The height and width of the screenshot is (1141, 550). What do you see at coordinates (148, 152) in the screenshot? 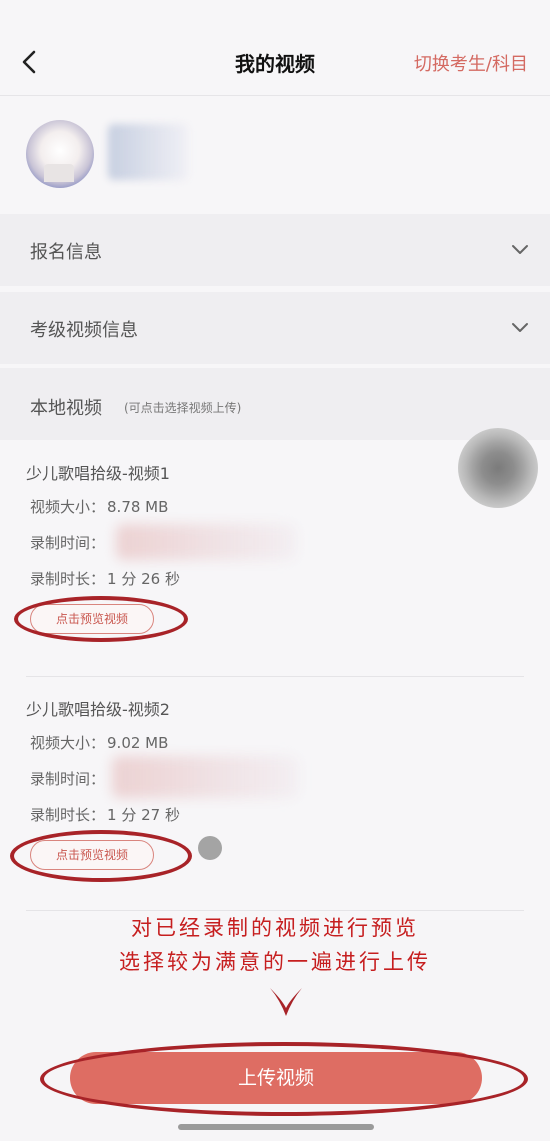
I see `blurred-username` at bounding box center [148, 152].